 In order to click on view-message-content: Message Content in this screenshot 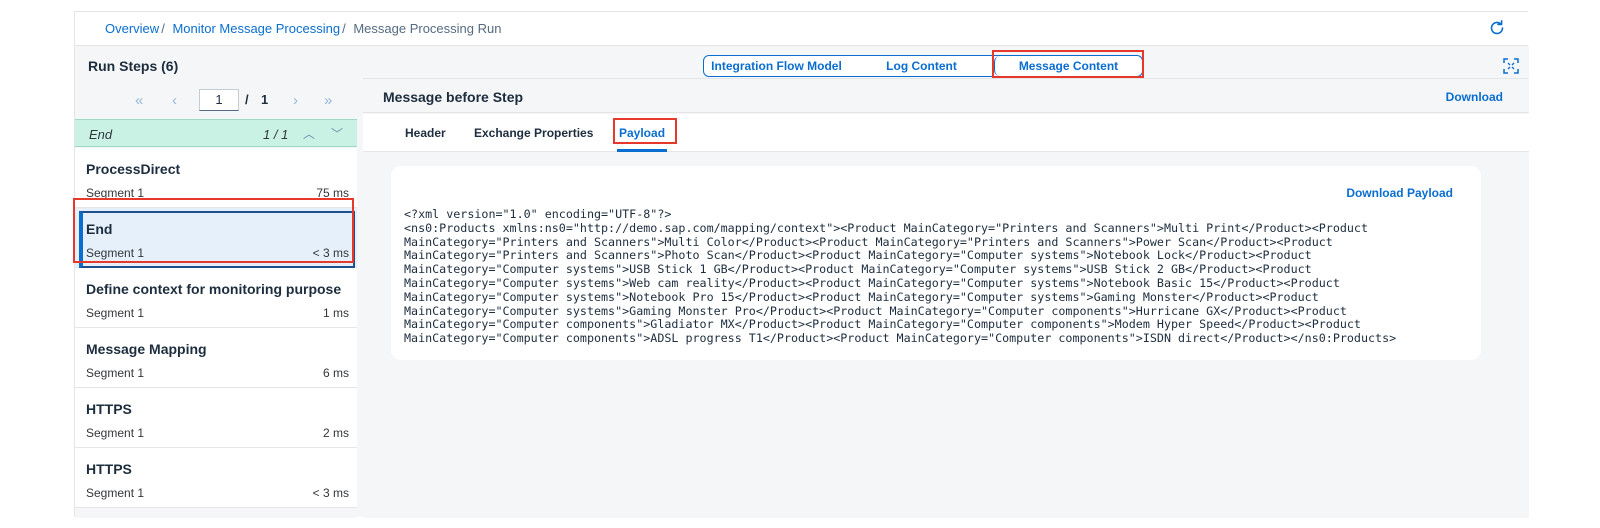, I will do `click(1068, 66)`.